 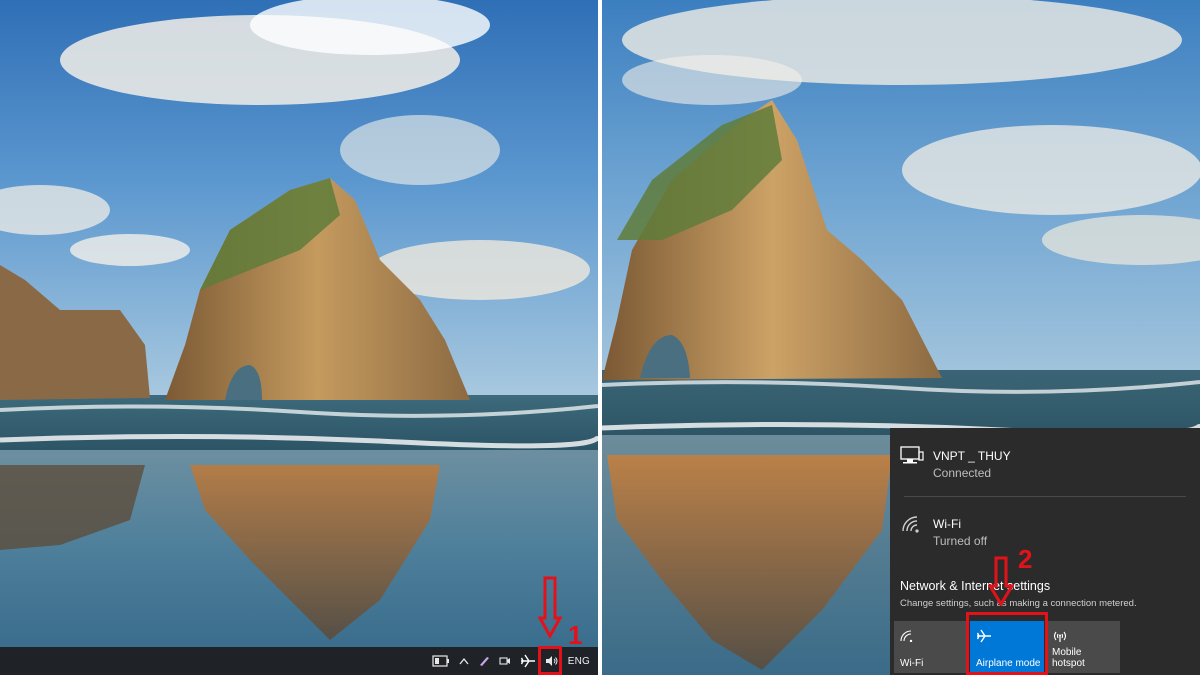 I want to click on ethernet-icon, so click(x=912, y=458).